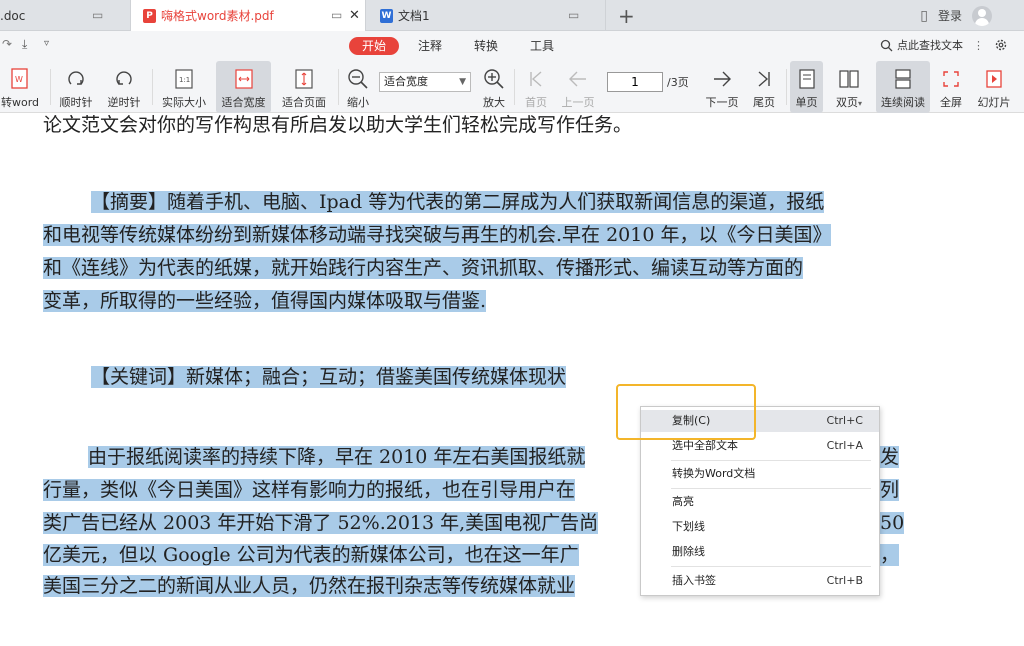 Image resolution: width=1024 pixels, height=646 pixels. What do you see at coordinates (951, 79) in the screenshot?
I see `fullscreen-icon` at bounding box center [951, 79].